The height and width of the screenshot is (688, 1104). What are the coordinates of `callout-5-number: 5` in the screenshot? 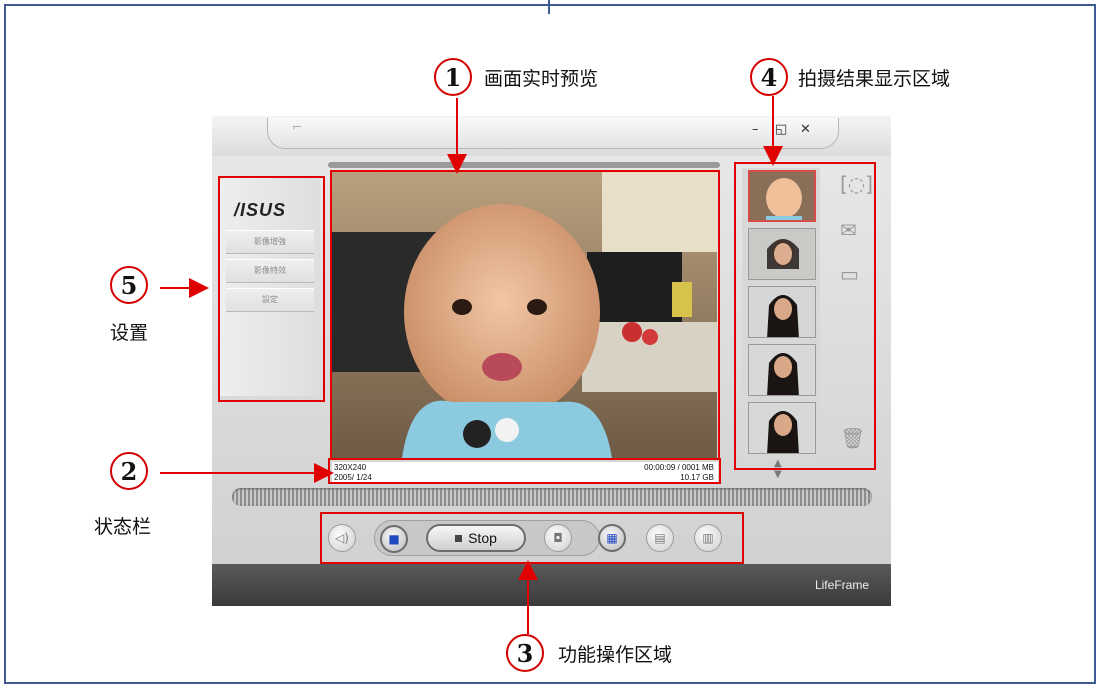 It's located at (129, 285).